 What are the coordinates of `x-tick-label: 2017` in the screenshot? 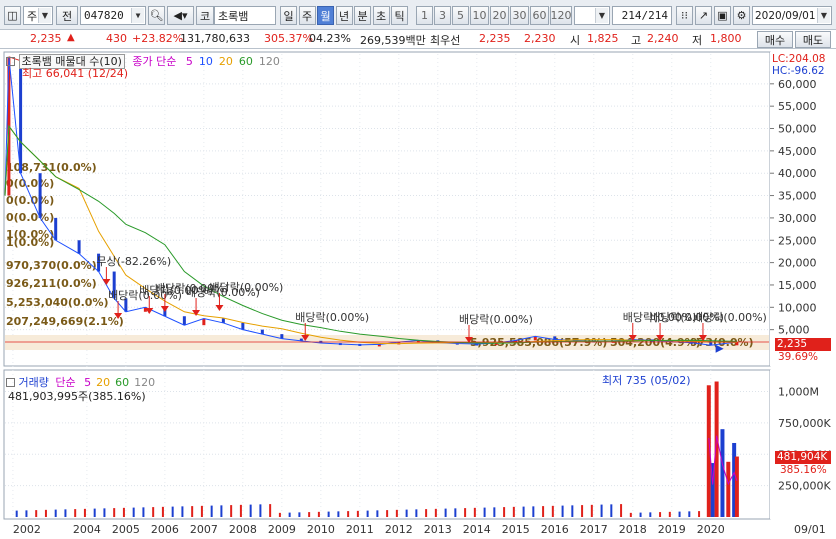 It's located at (594, 529).